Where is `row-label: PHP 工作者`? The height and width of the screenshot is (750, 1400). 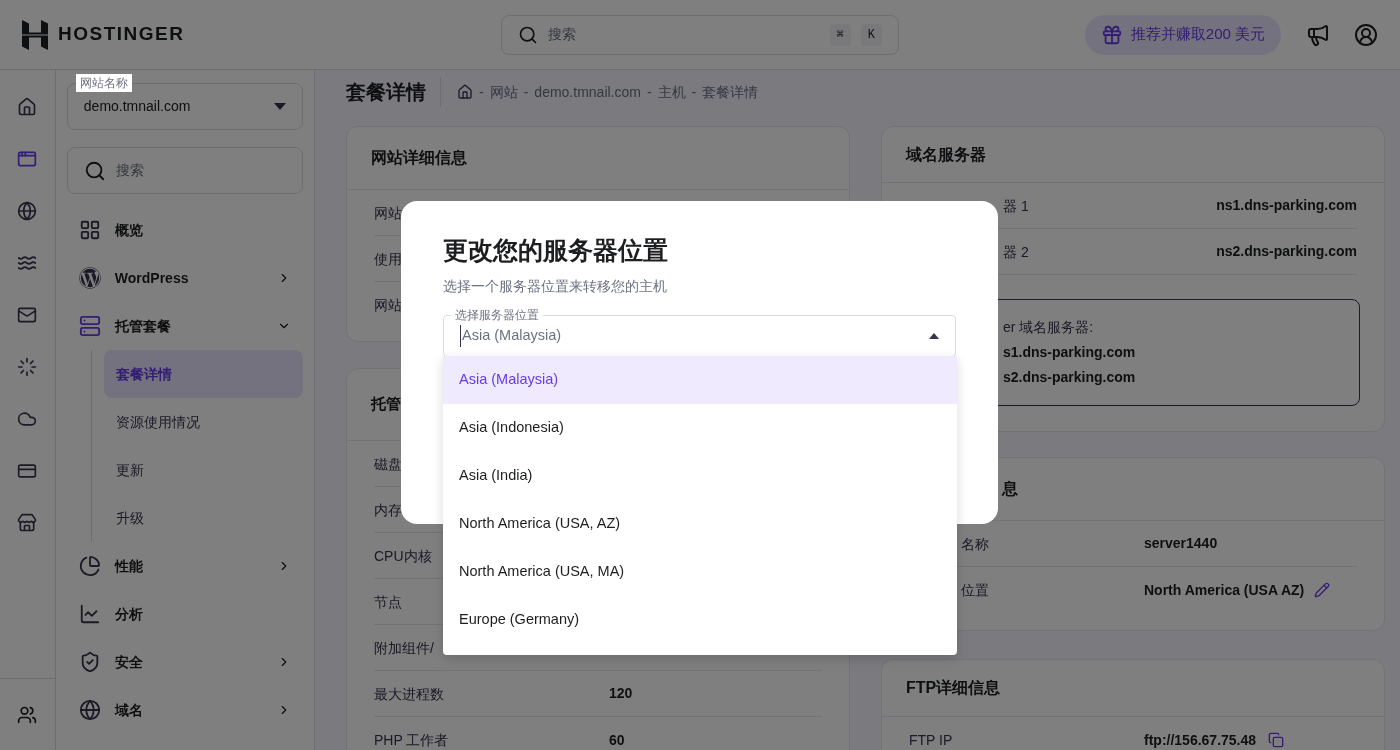 row-label: PHP 工作者 is located at coordinates (411, 740).